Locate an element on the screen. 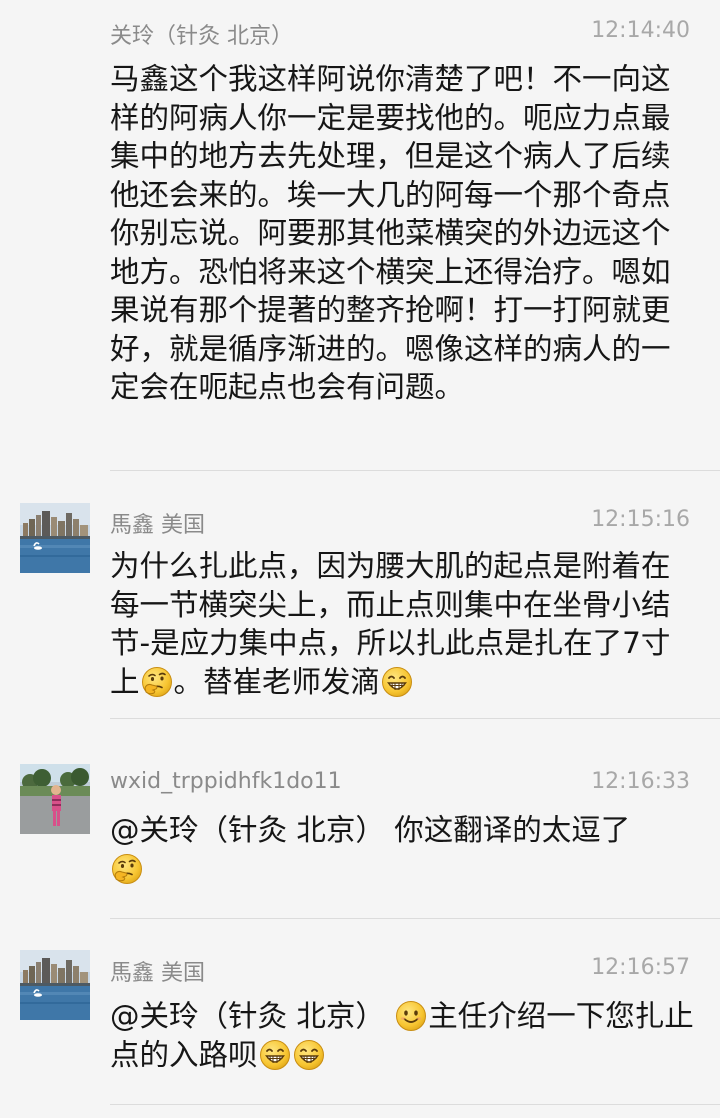  sender-name: wxid_trppidhfk1do11 is located at coordinates (226, 781).